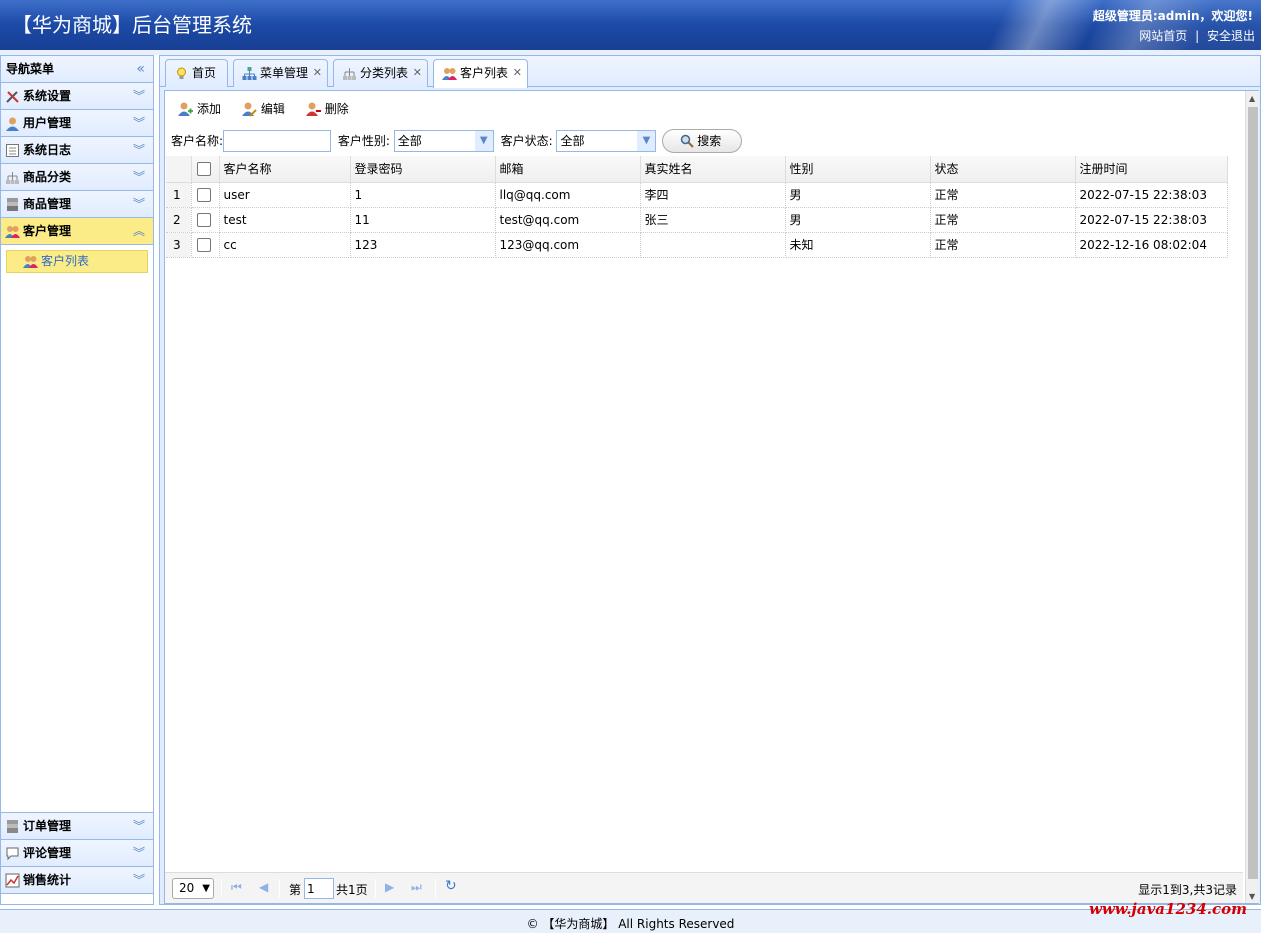 Image resolution: width=1261 pixels, height=933 pixels. Describe the element at coordinates (713, 245) in the screenshot. I see `cell-true-name` at that location.